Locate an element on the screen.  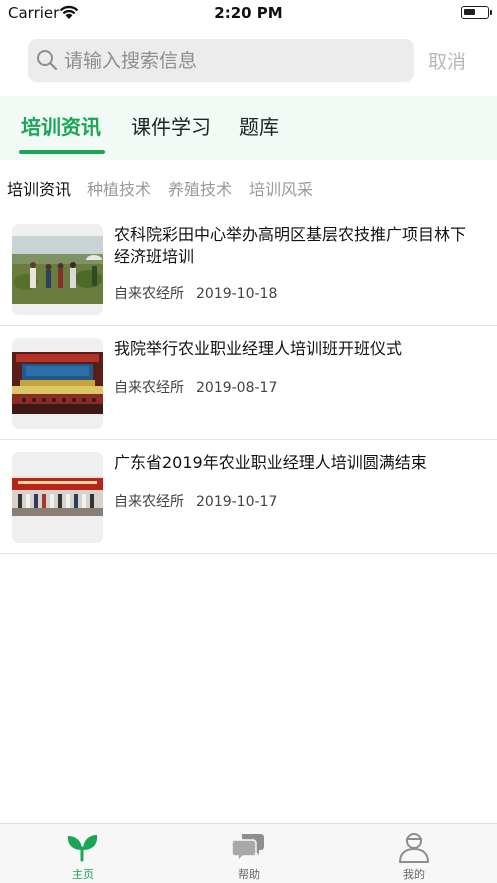
news-date: 2019-08-17 is located at coordinates (236, 388).